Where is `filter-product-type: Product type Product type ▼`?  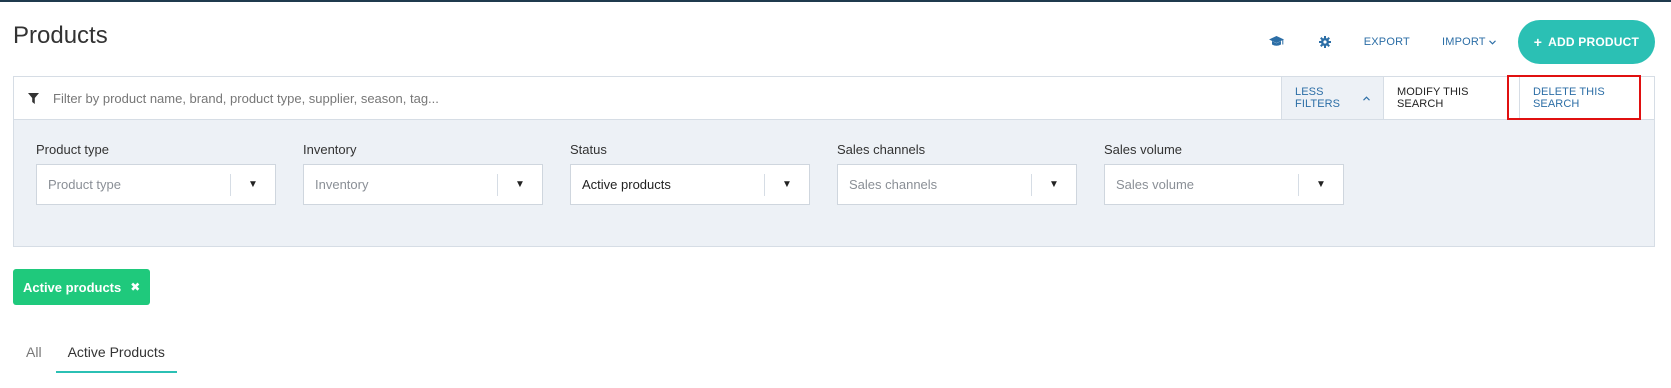 filter-product-type: Product type Product type ▼ is located at coordinates (156, 173).